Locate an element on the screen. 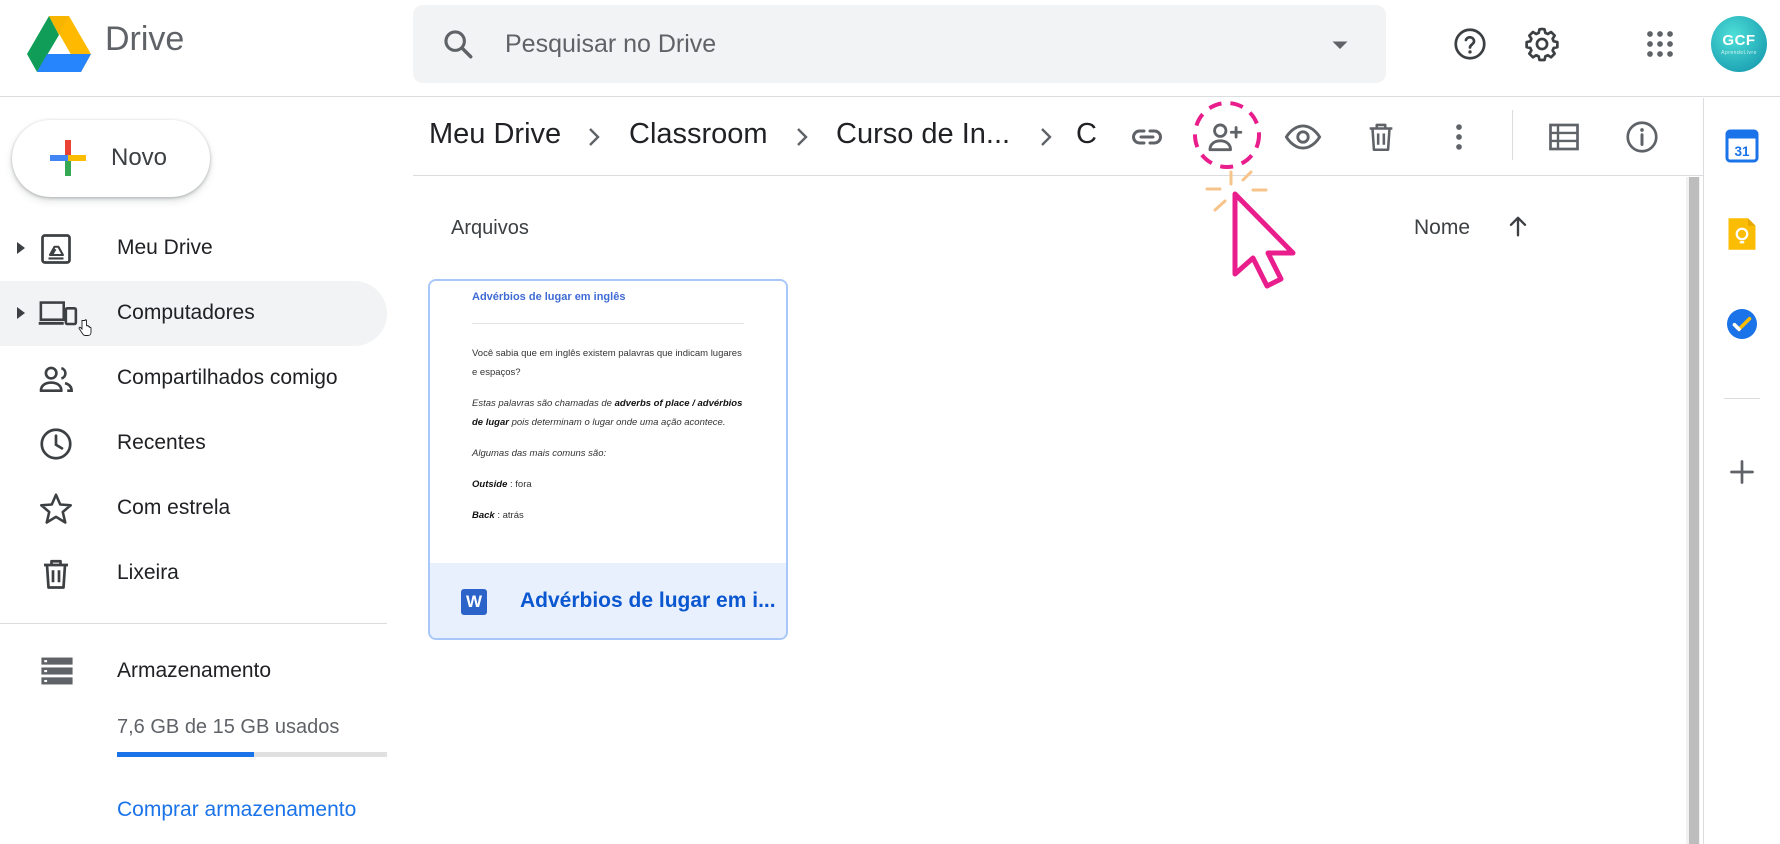 The image size is (1780, 844). toolbar-divider is located at coordinates (1512, 135).